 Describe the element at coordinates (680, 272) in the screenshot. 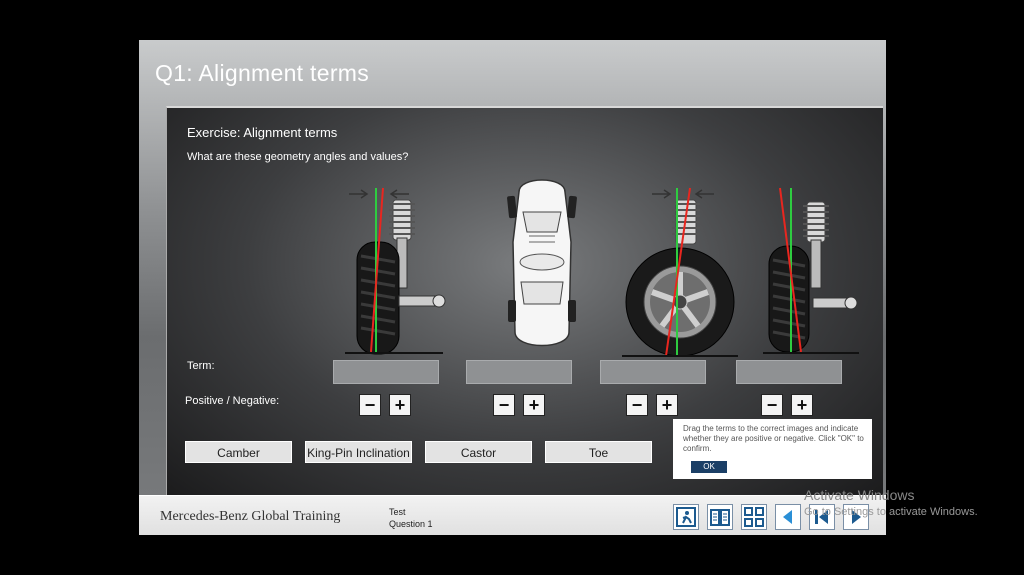

I see `king-pin-inclination-wheel-icon` at that location.